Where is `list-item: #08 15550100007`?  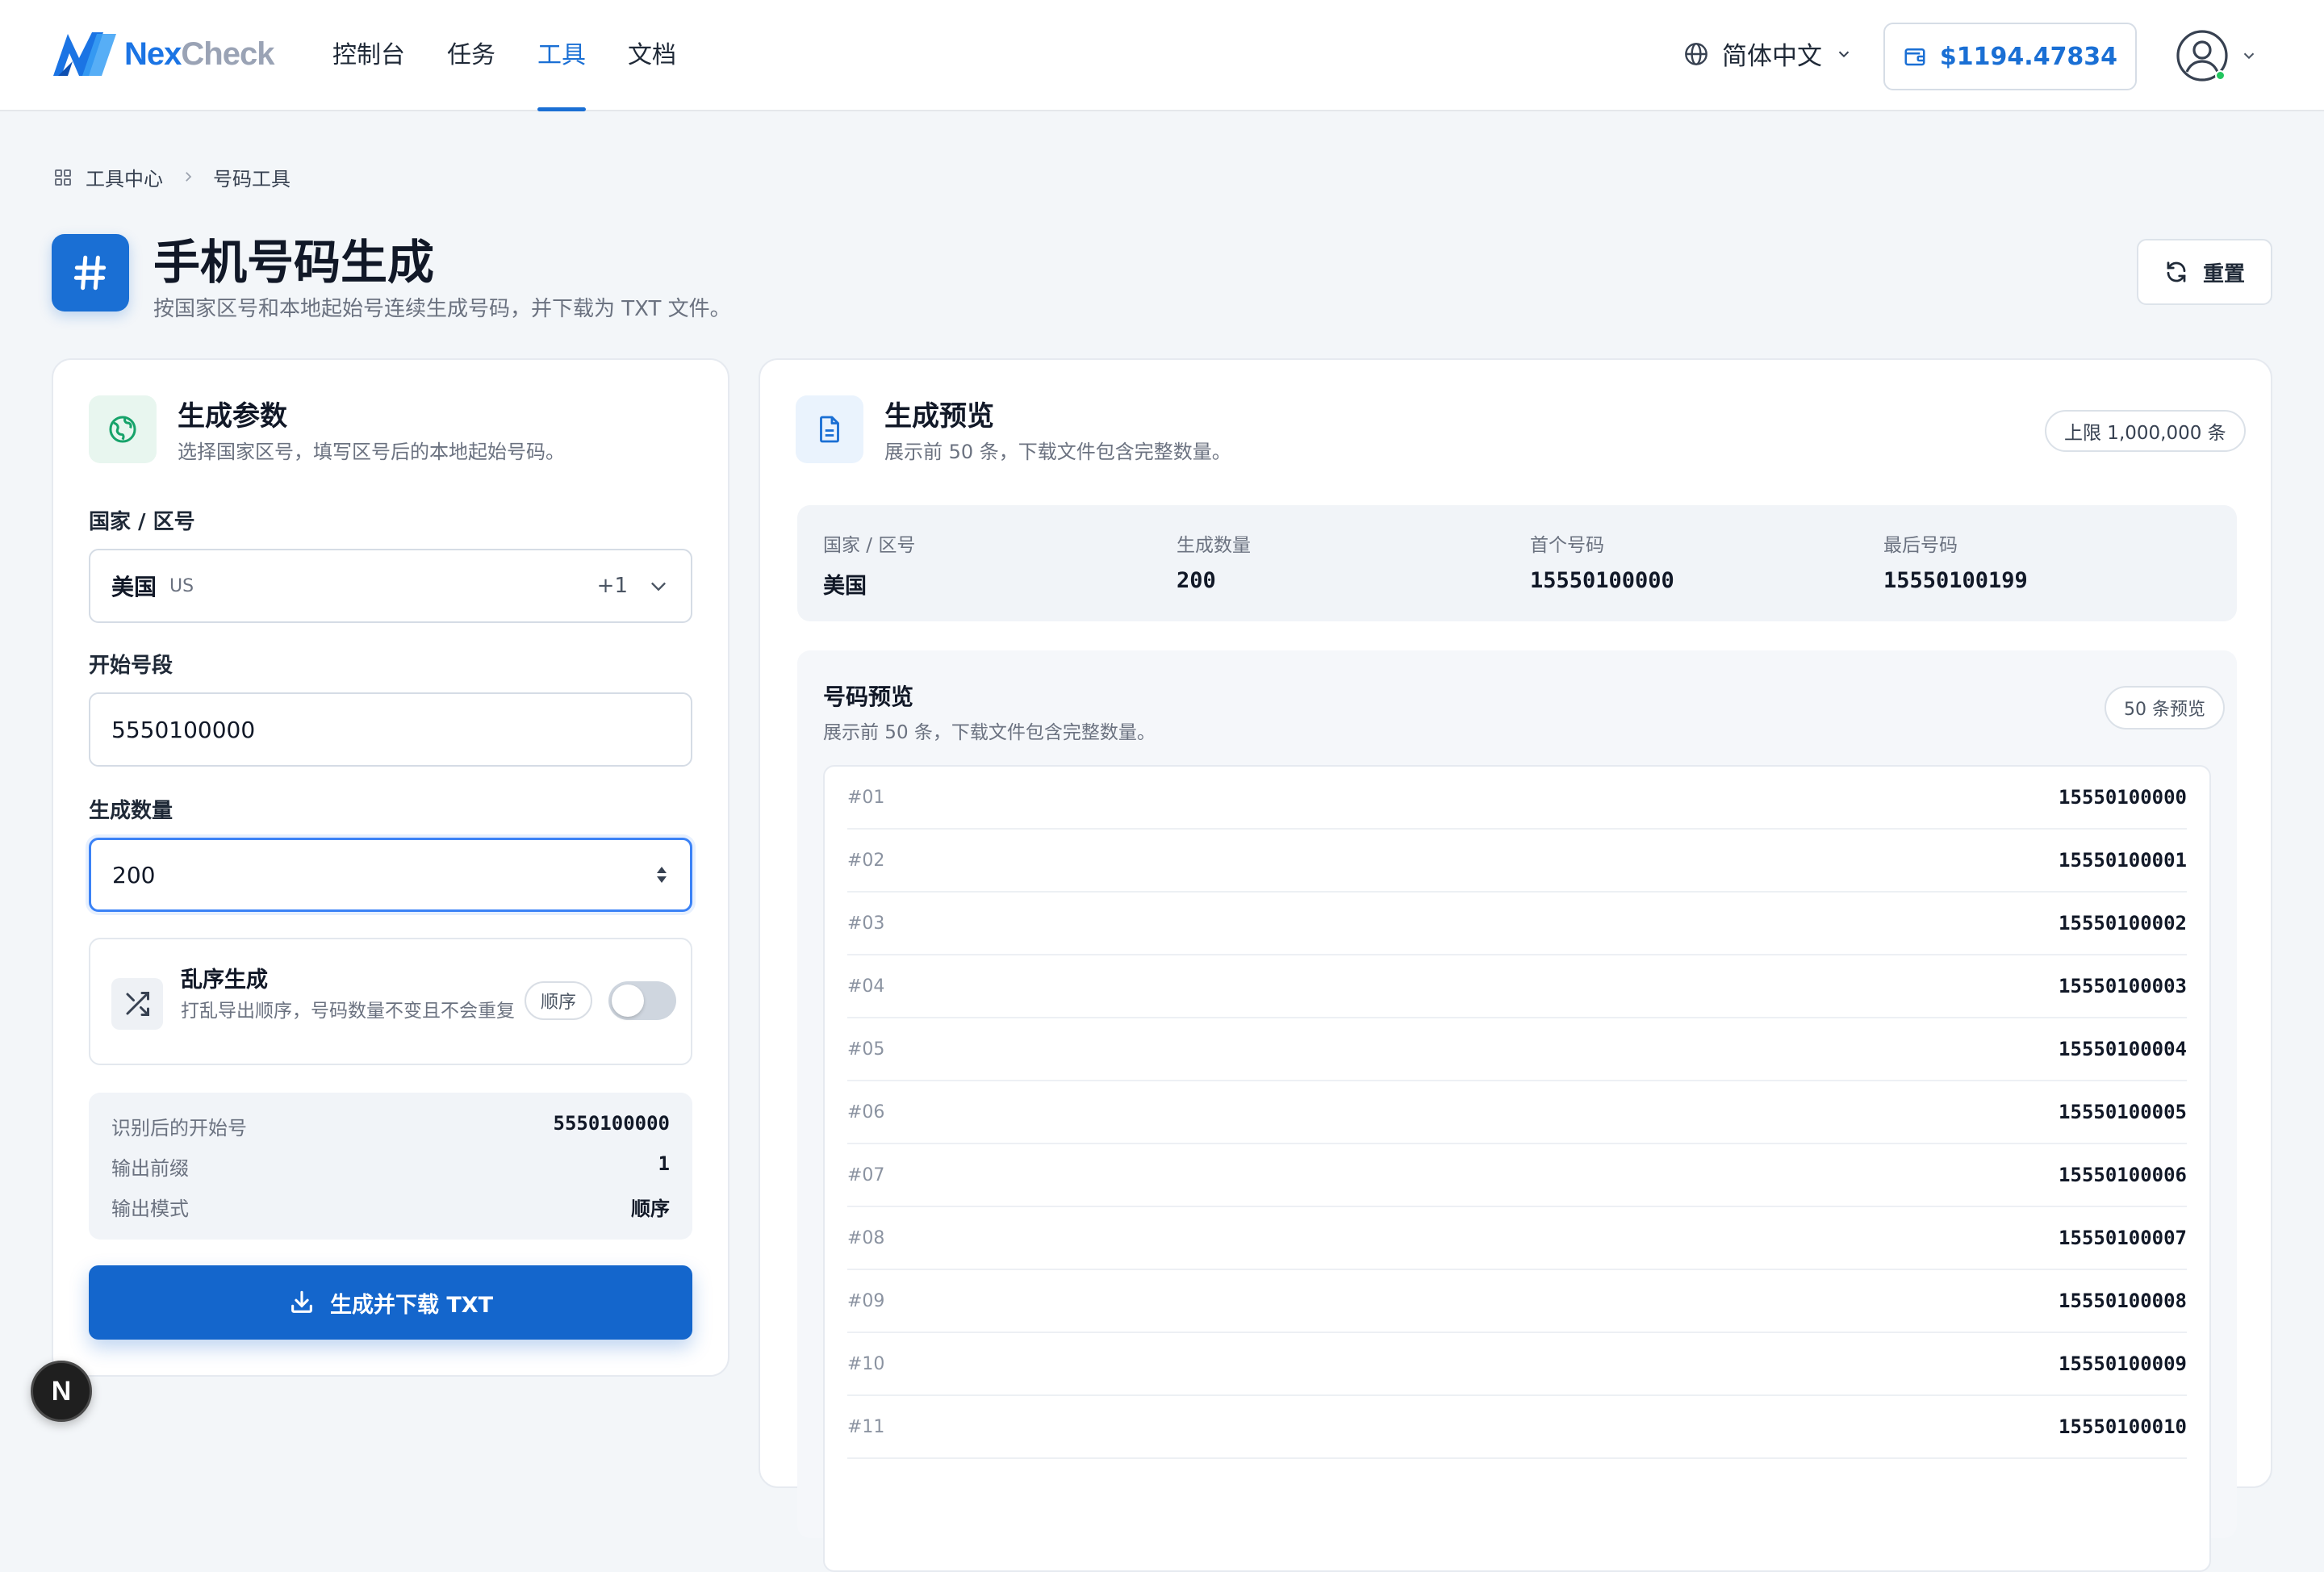 list-item: #08 15550100007 is located at coordinates (1517, 1239).